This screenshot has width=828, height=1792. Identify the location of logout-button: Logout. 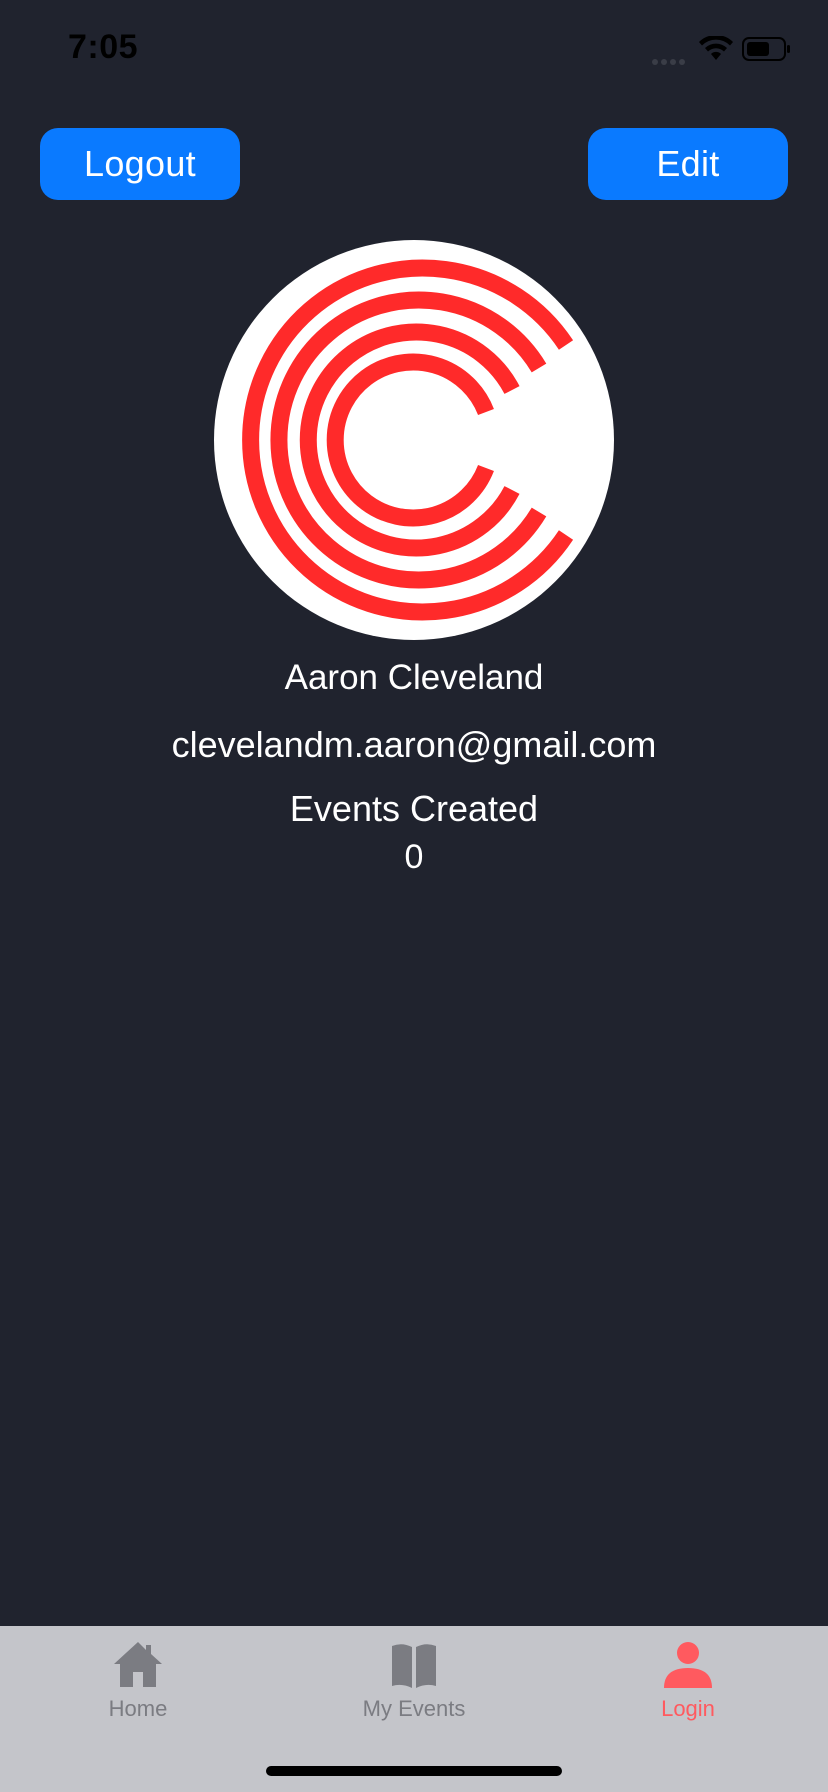
(140, 164).